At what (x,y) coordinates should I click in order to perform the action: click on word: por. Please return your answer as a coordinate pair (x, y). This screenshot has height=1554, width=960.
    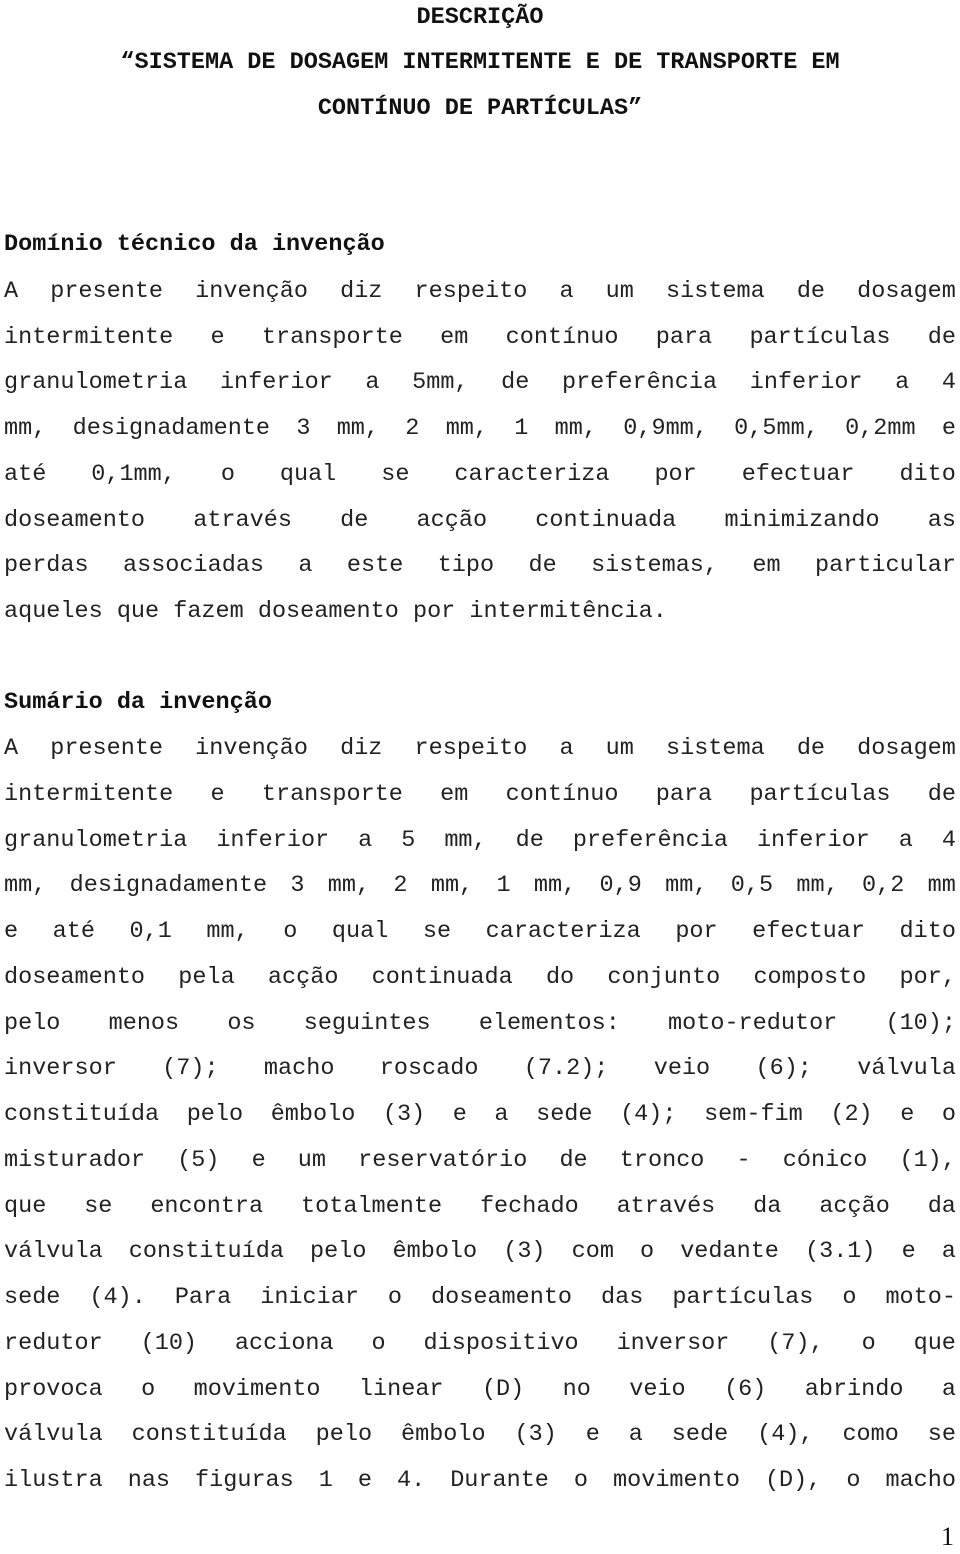
    Looking at the image, I should click on (675, 474).